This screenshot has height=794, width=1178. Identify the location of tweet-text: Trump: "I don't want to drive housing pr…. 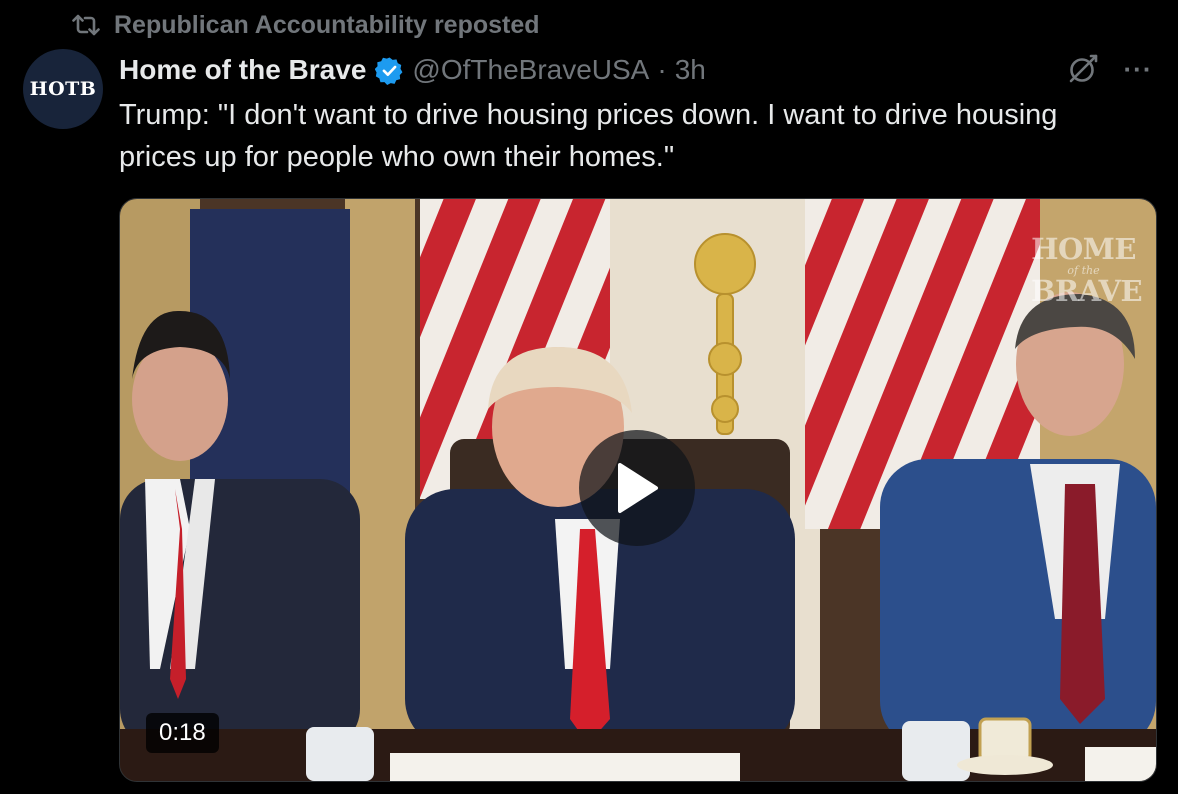
(588, 136).